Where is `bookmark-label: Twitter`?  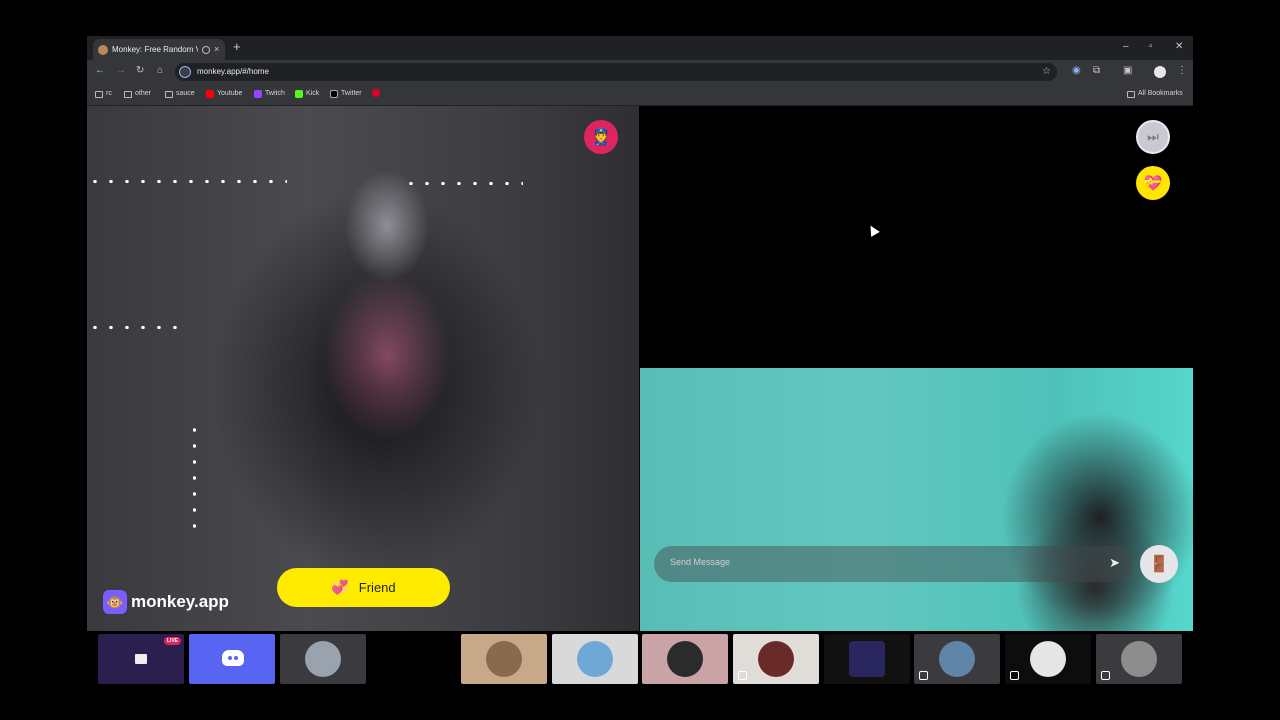
bookmark-label: Twitter is located at coordinates (351, 93).